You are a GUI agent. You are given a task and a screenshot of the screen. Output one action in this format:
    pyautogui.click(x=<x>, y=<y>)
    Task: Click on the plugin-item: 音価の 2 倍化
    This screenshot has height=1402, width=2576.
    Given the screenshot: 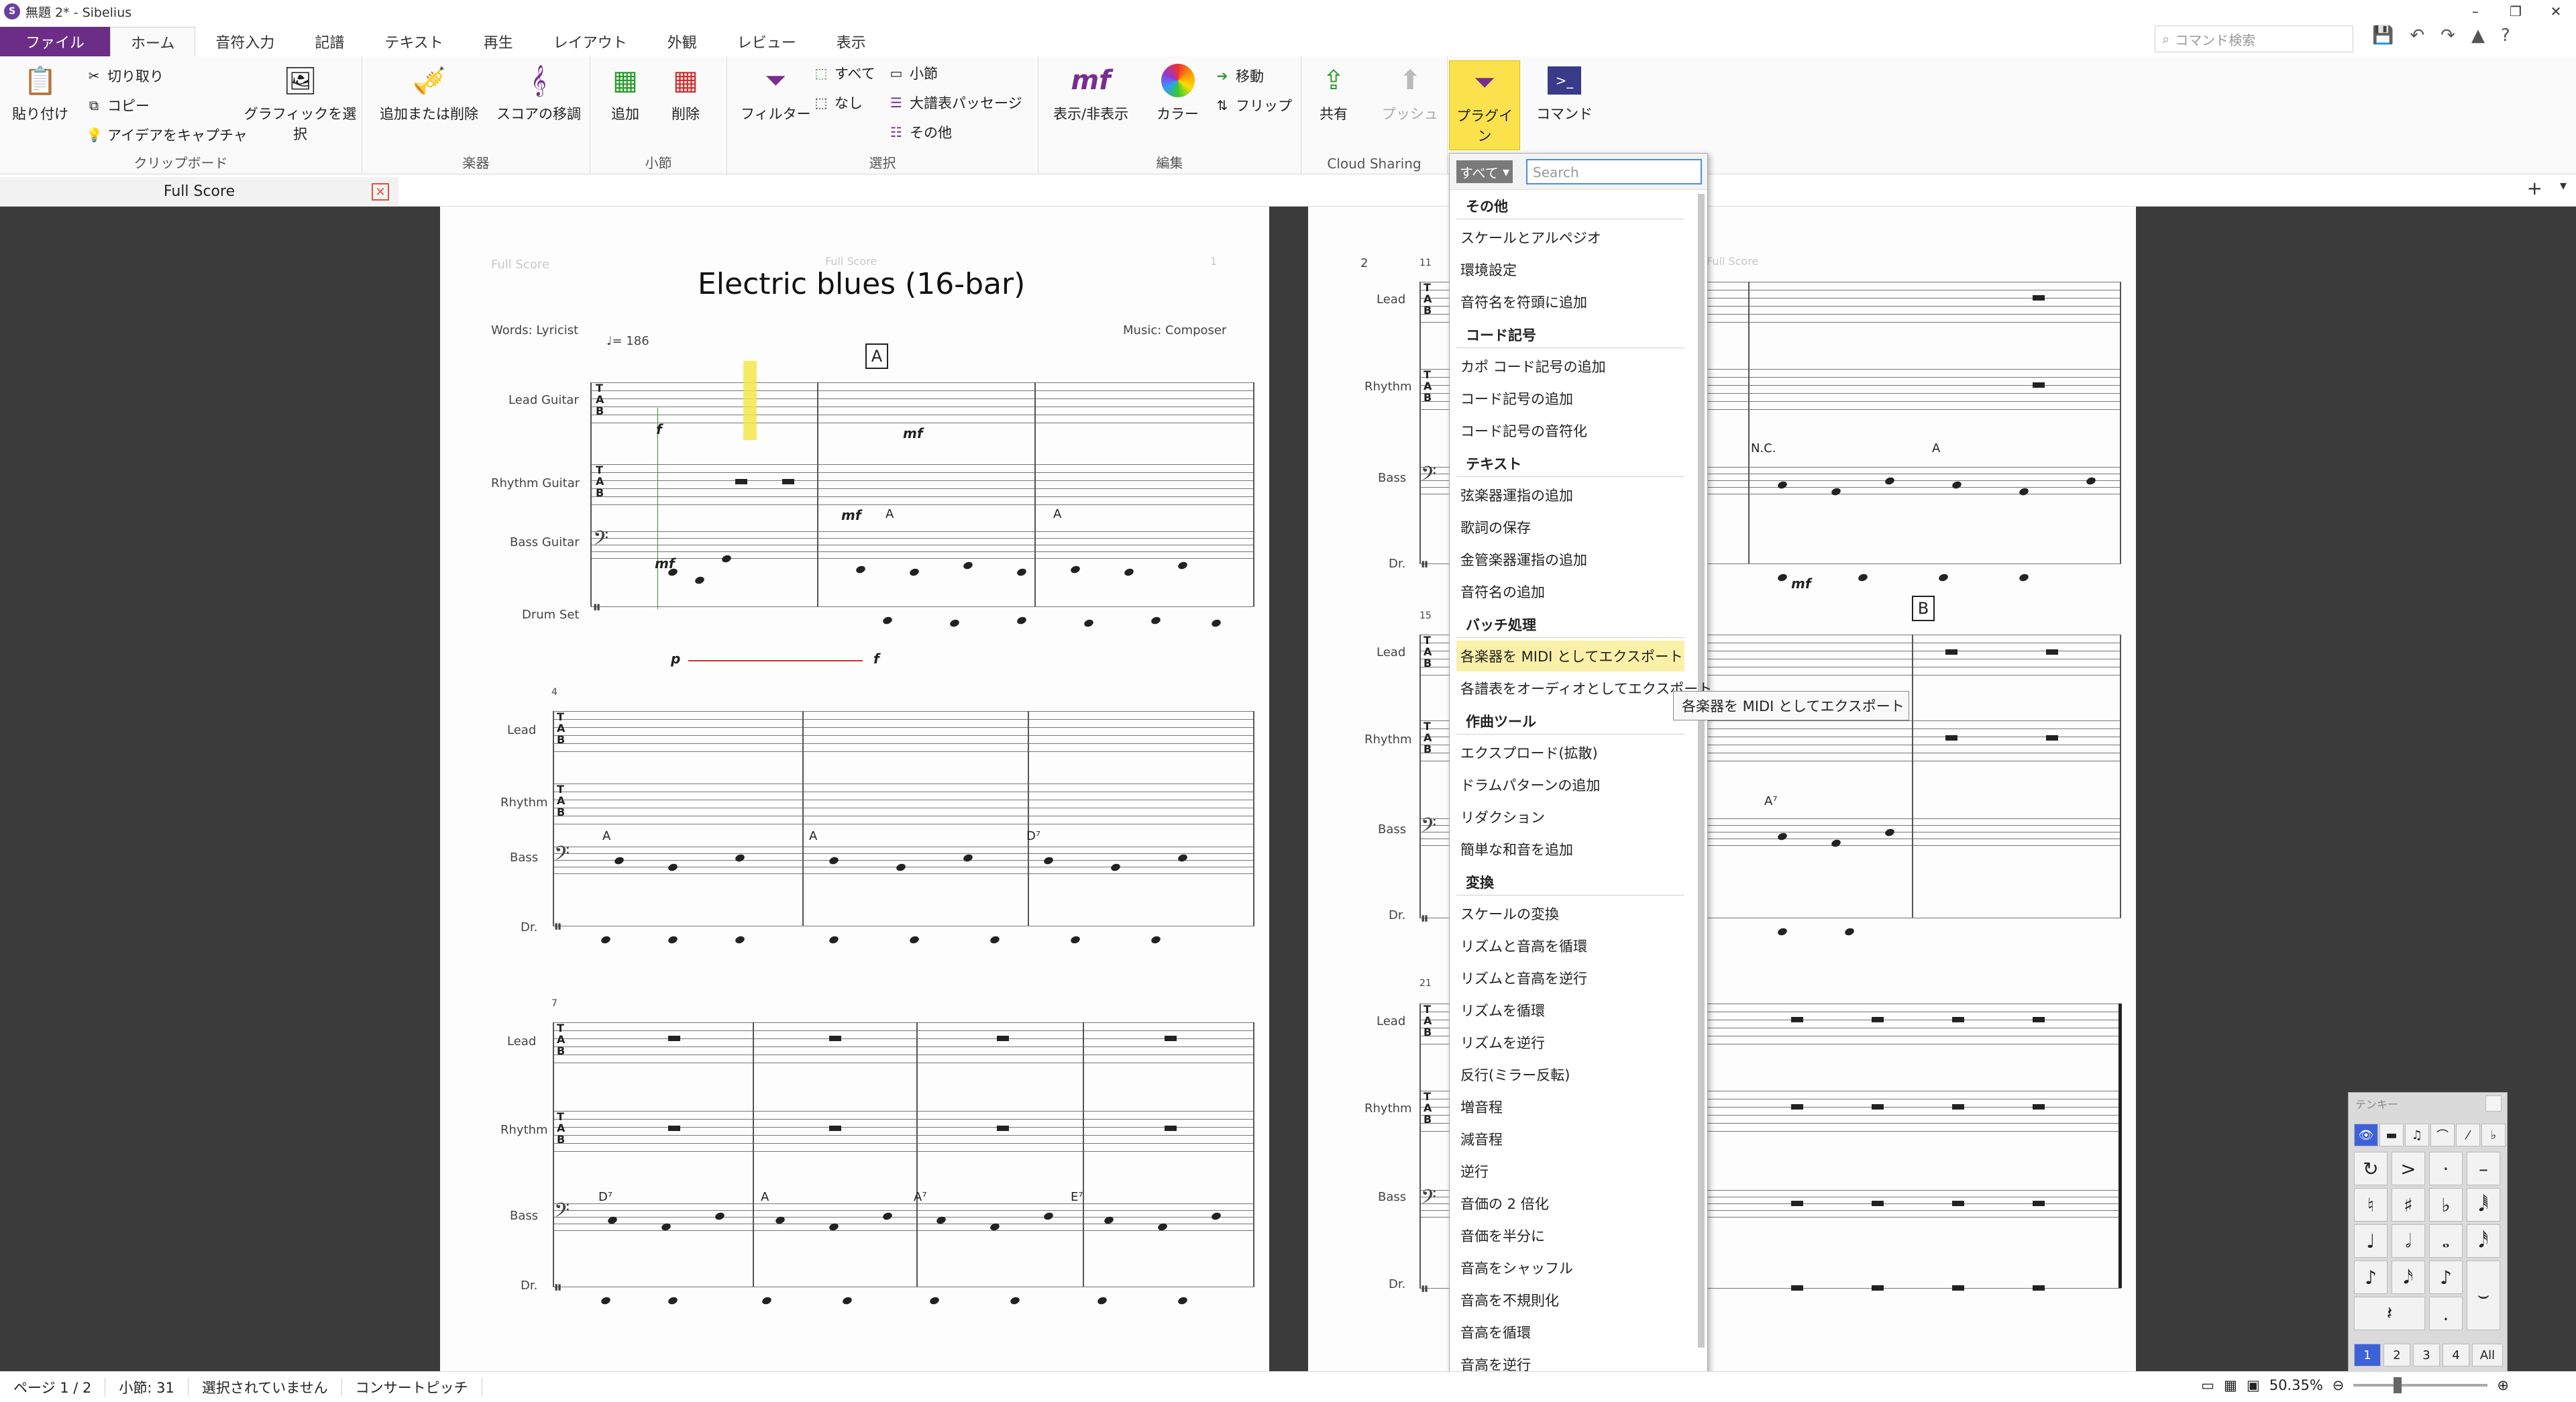 What is the action you would take?
    pyautogui.click(x=1570, y=1203)
    